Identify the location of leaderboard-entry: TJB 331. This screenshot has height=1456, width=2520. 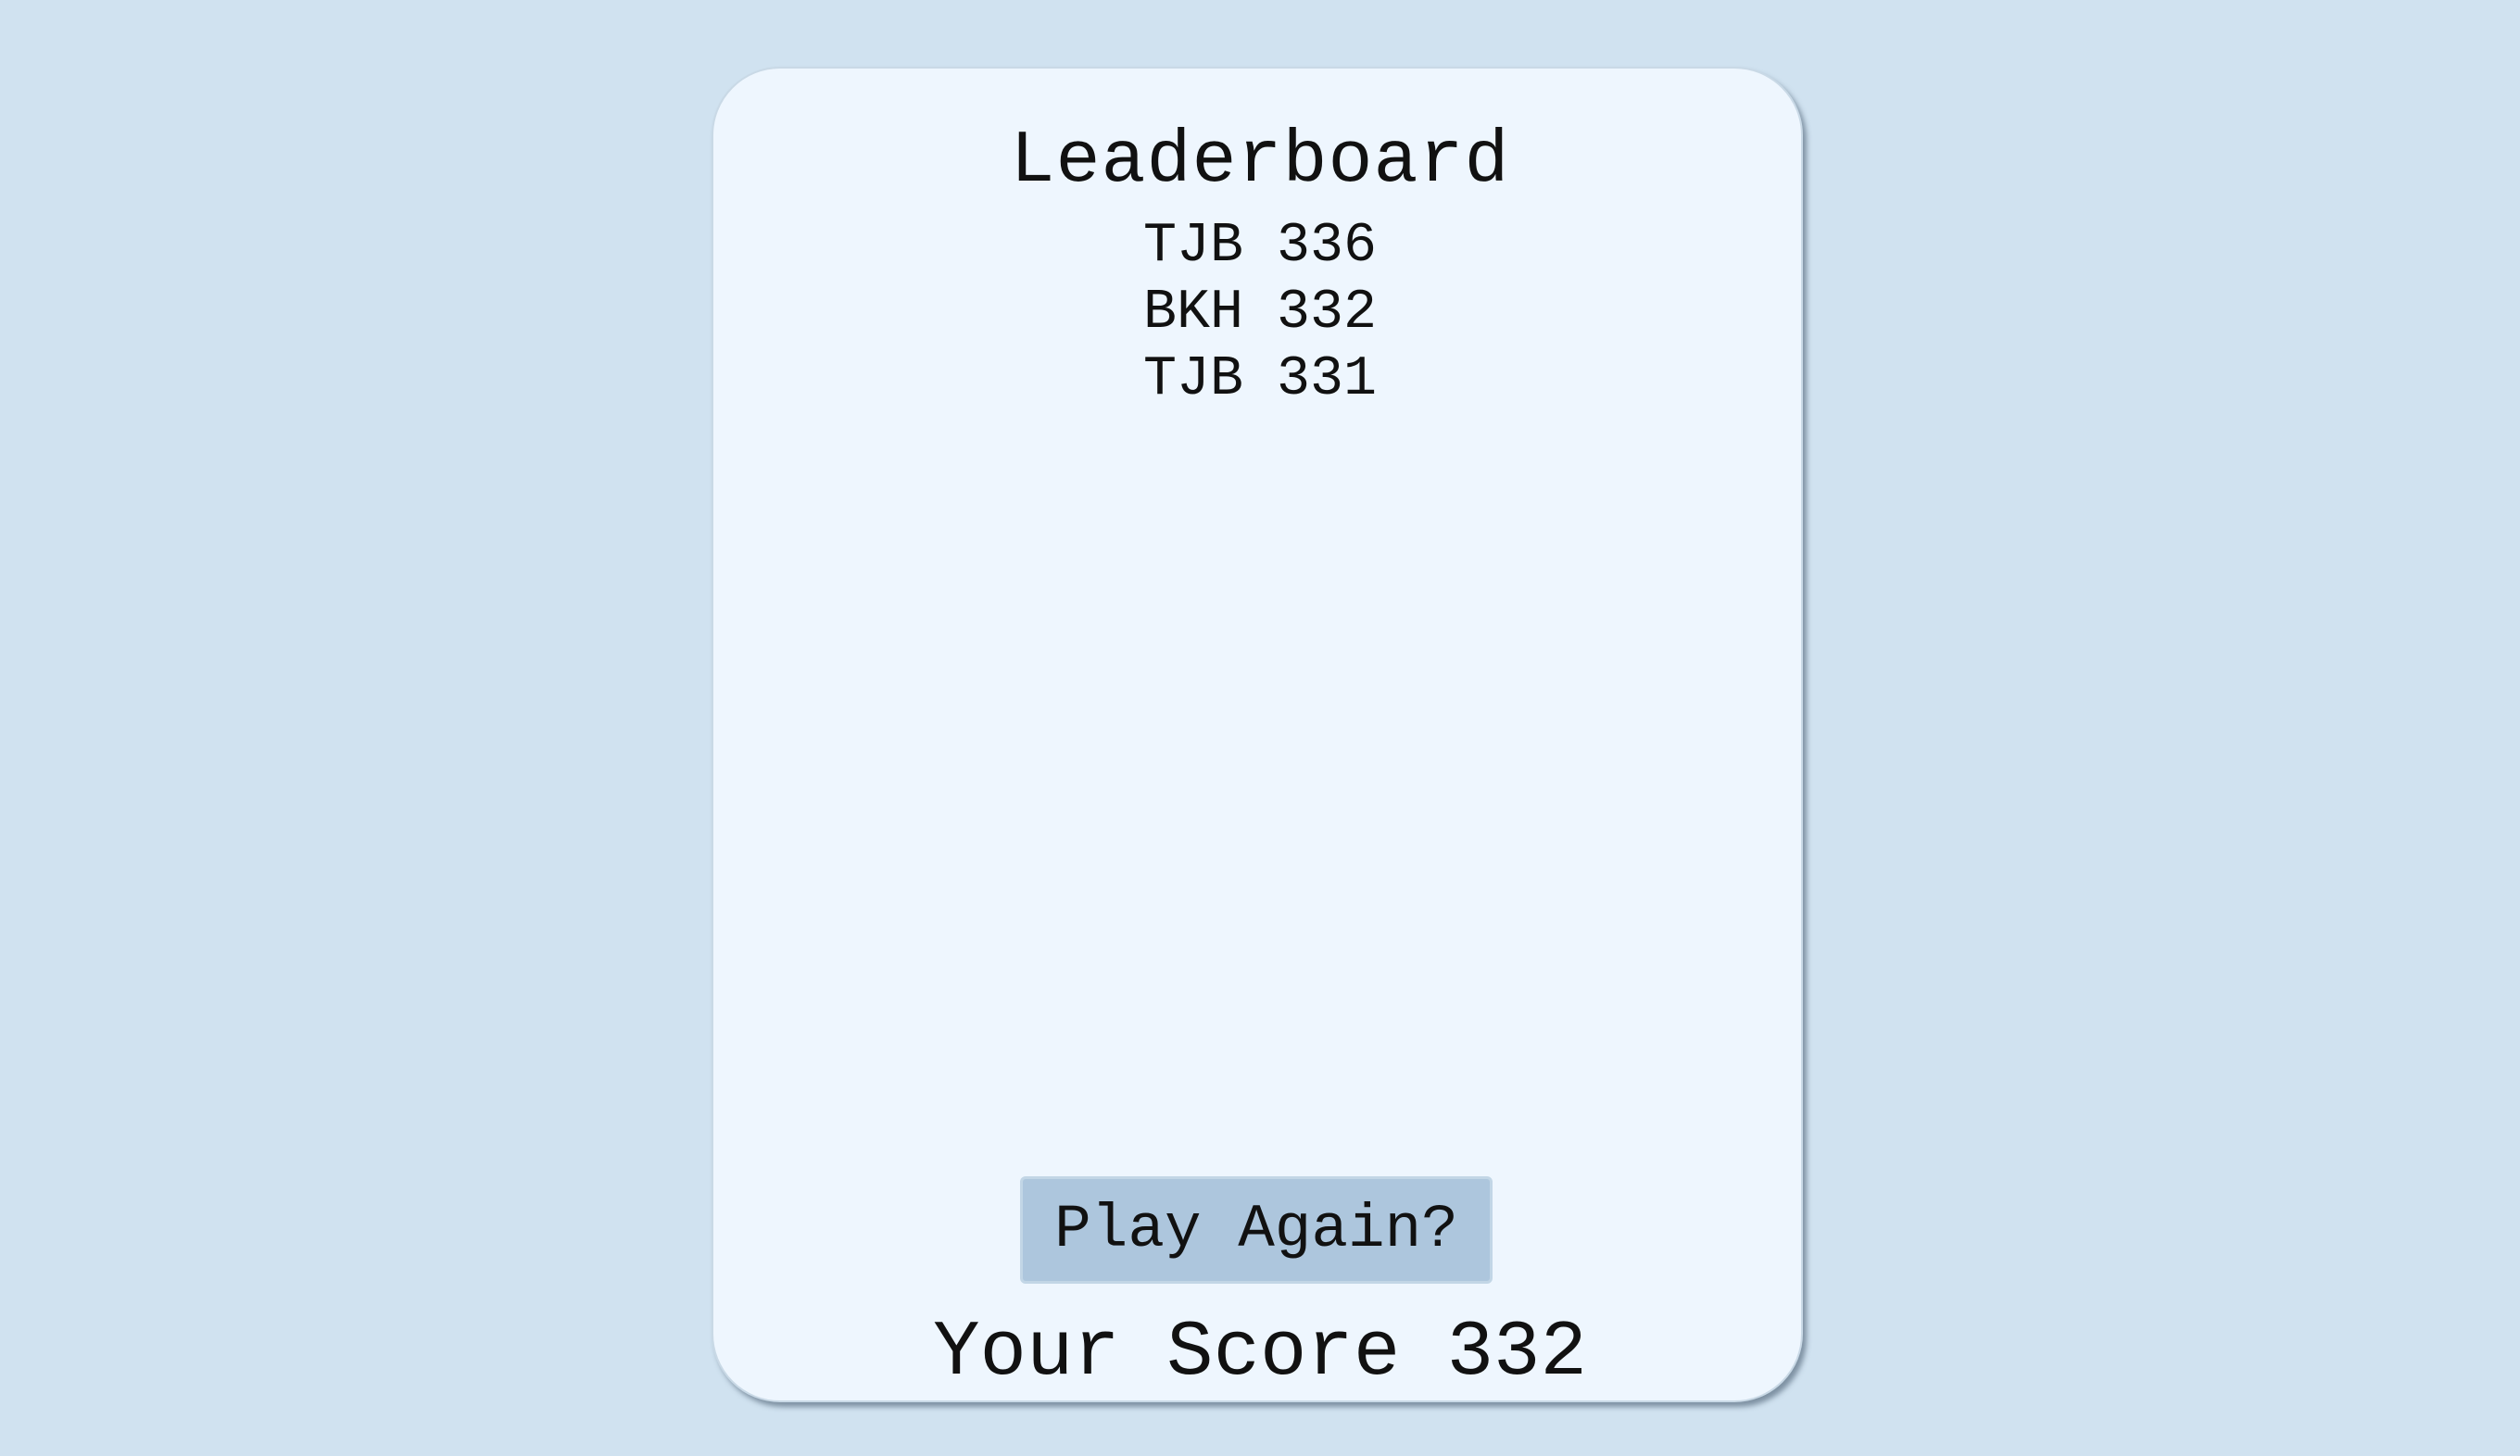
(1260, 379).